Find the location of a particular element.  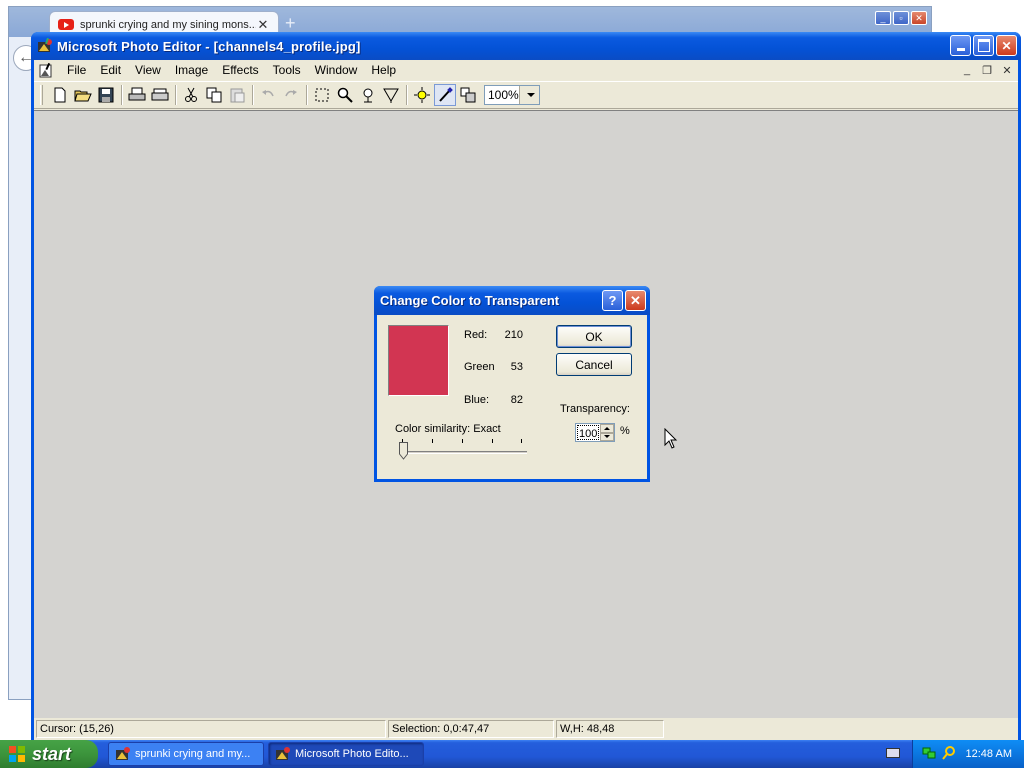

brightness-icon is located at coordinates (422, 95).